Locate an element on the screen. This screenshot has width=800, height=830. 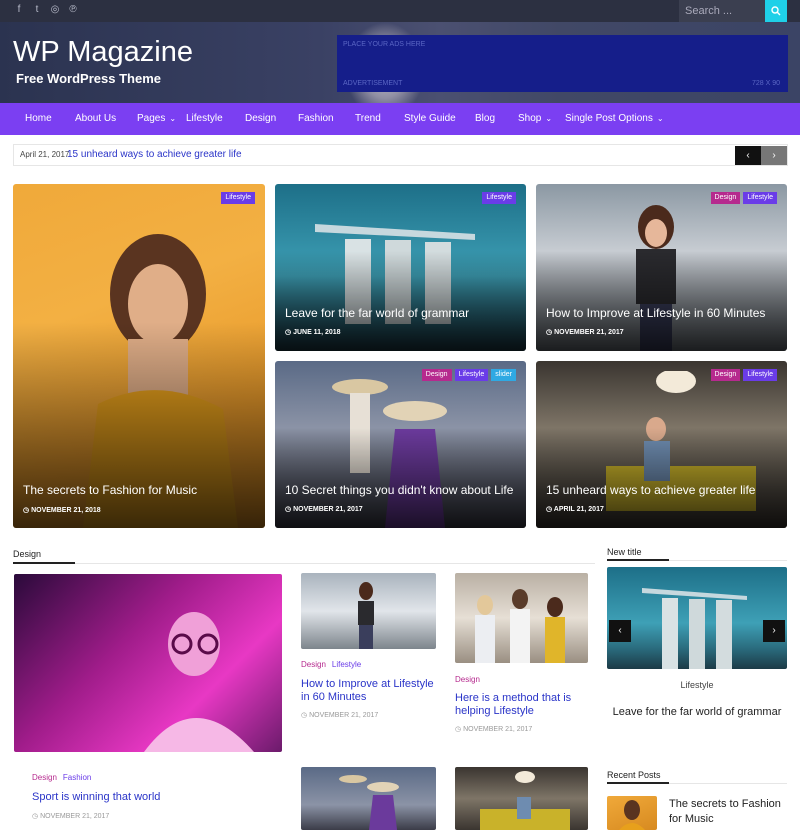
featured-post-date: ◷ NOVEMBER 21, 2017 is located at coordinates (324, 509).